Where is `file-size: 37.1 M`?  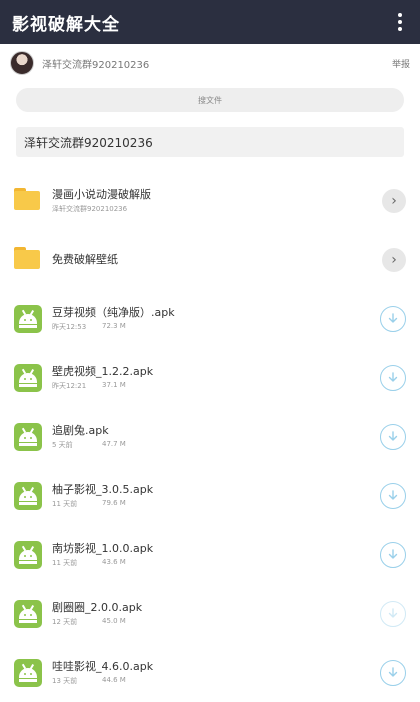 file-size: 37.1 M is located at coordinates (114, 385).